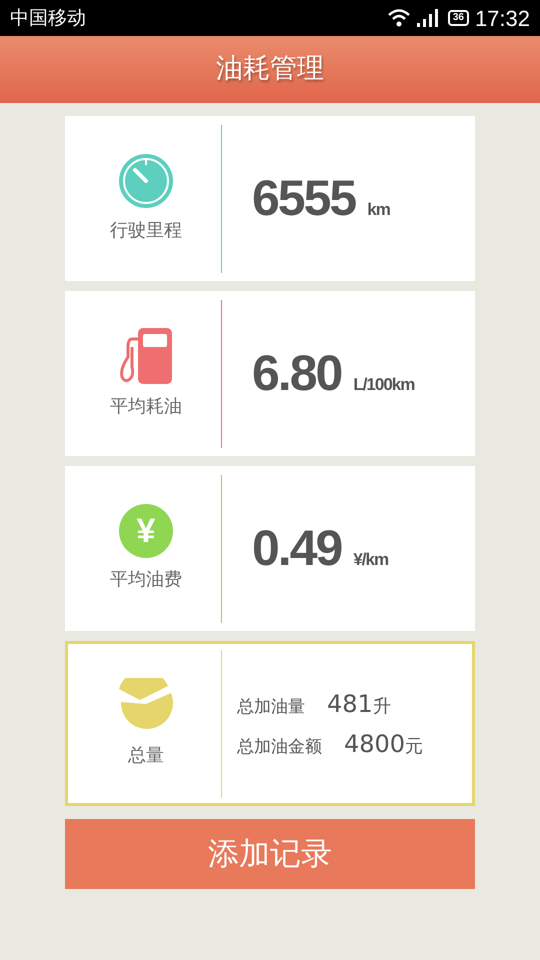 The height and width of the screenshot is (960, 540). Describe the element at coordinates (146, 756) in the screenshot. I see `card-label: 总量` at that location.